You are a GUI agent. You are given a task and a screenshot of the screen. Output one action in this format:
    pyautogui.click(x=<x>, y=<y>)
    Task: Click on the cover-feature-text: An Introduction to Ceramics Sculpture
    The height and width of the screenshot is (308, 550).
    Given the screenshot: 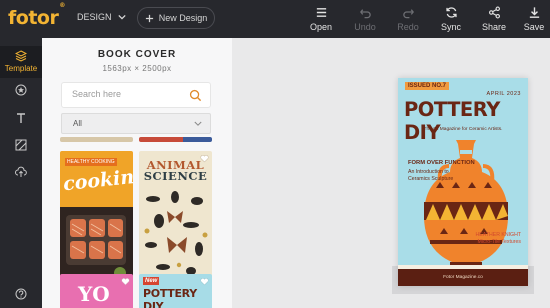 What is the action you would take?
    pyautogui.click(x=430, y=176)
    